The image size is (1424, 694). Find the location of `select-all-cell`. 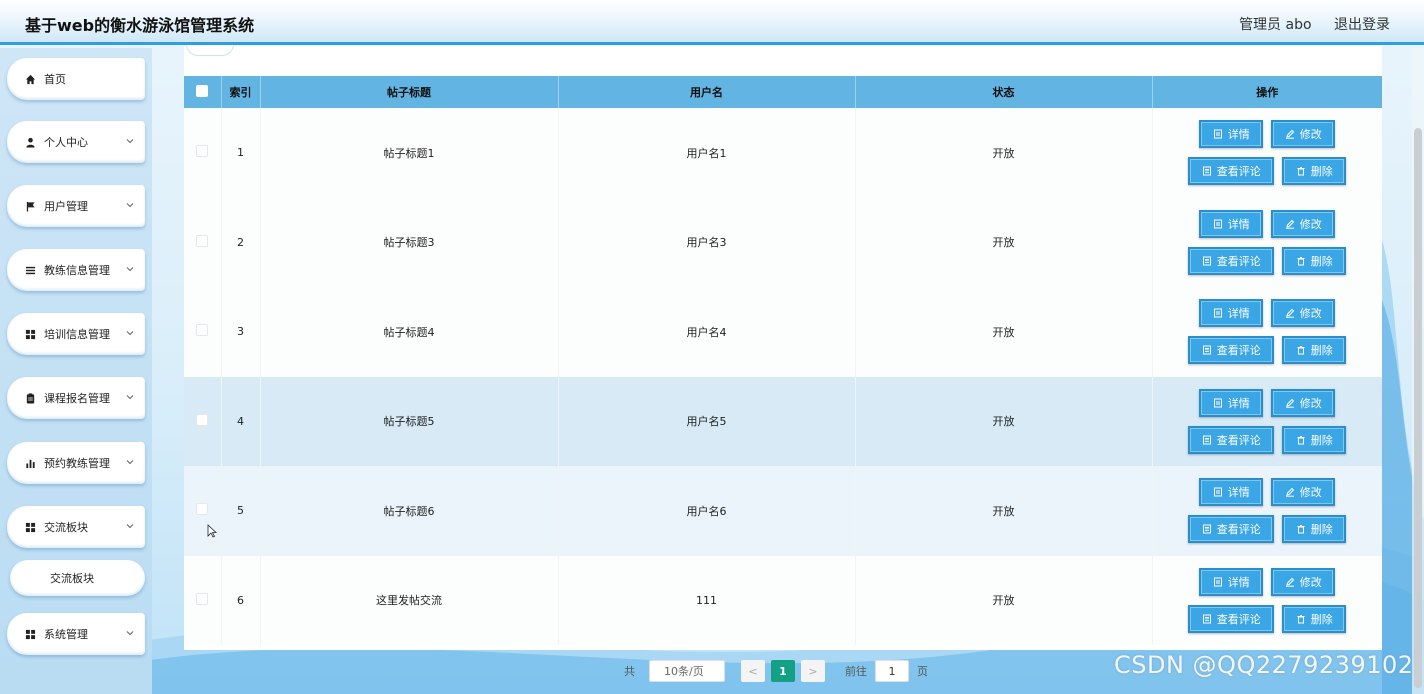

select-all-cell is located at coordinates (203, 92).